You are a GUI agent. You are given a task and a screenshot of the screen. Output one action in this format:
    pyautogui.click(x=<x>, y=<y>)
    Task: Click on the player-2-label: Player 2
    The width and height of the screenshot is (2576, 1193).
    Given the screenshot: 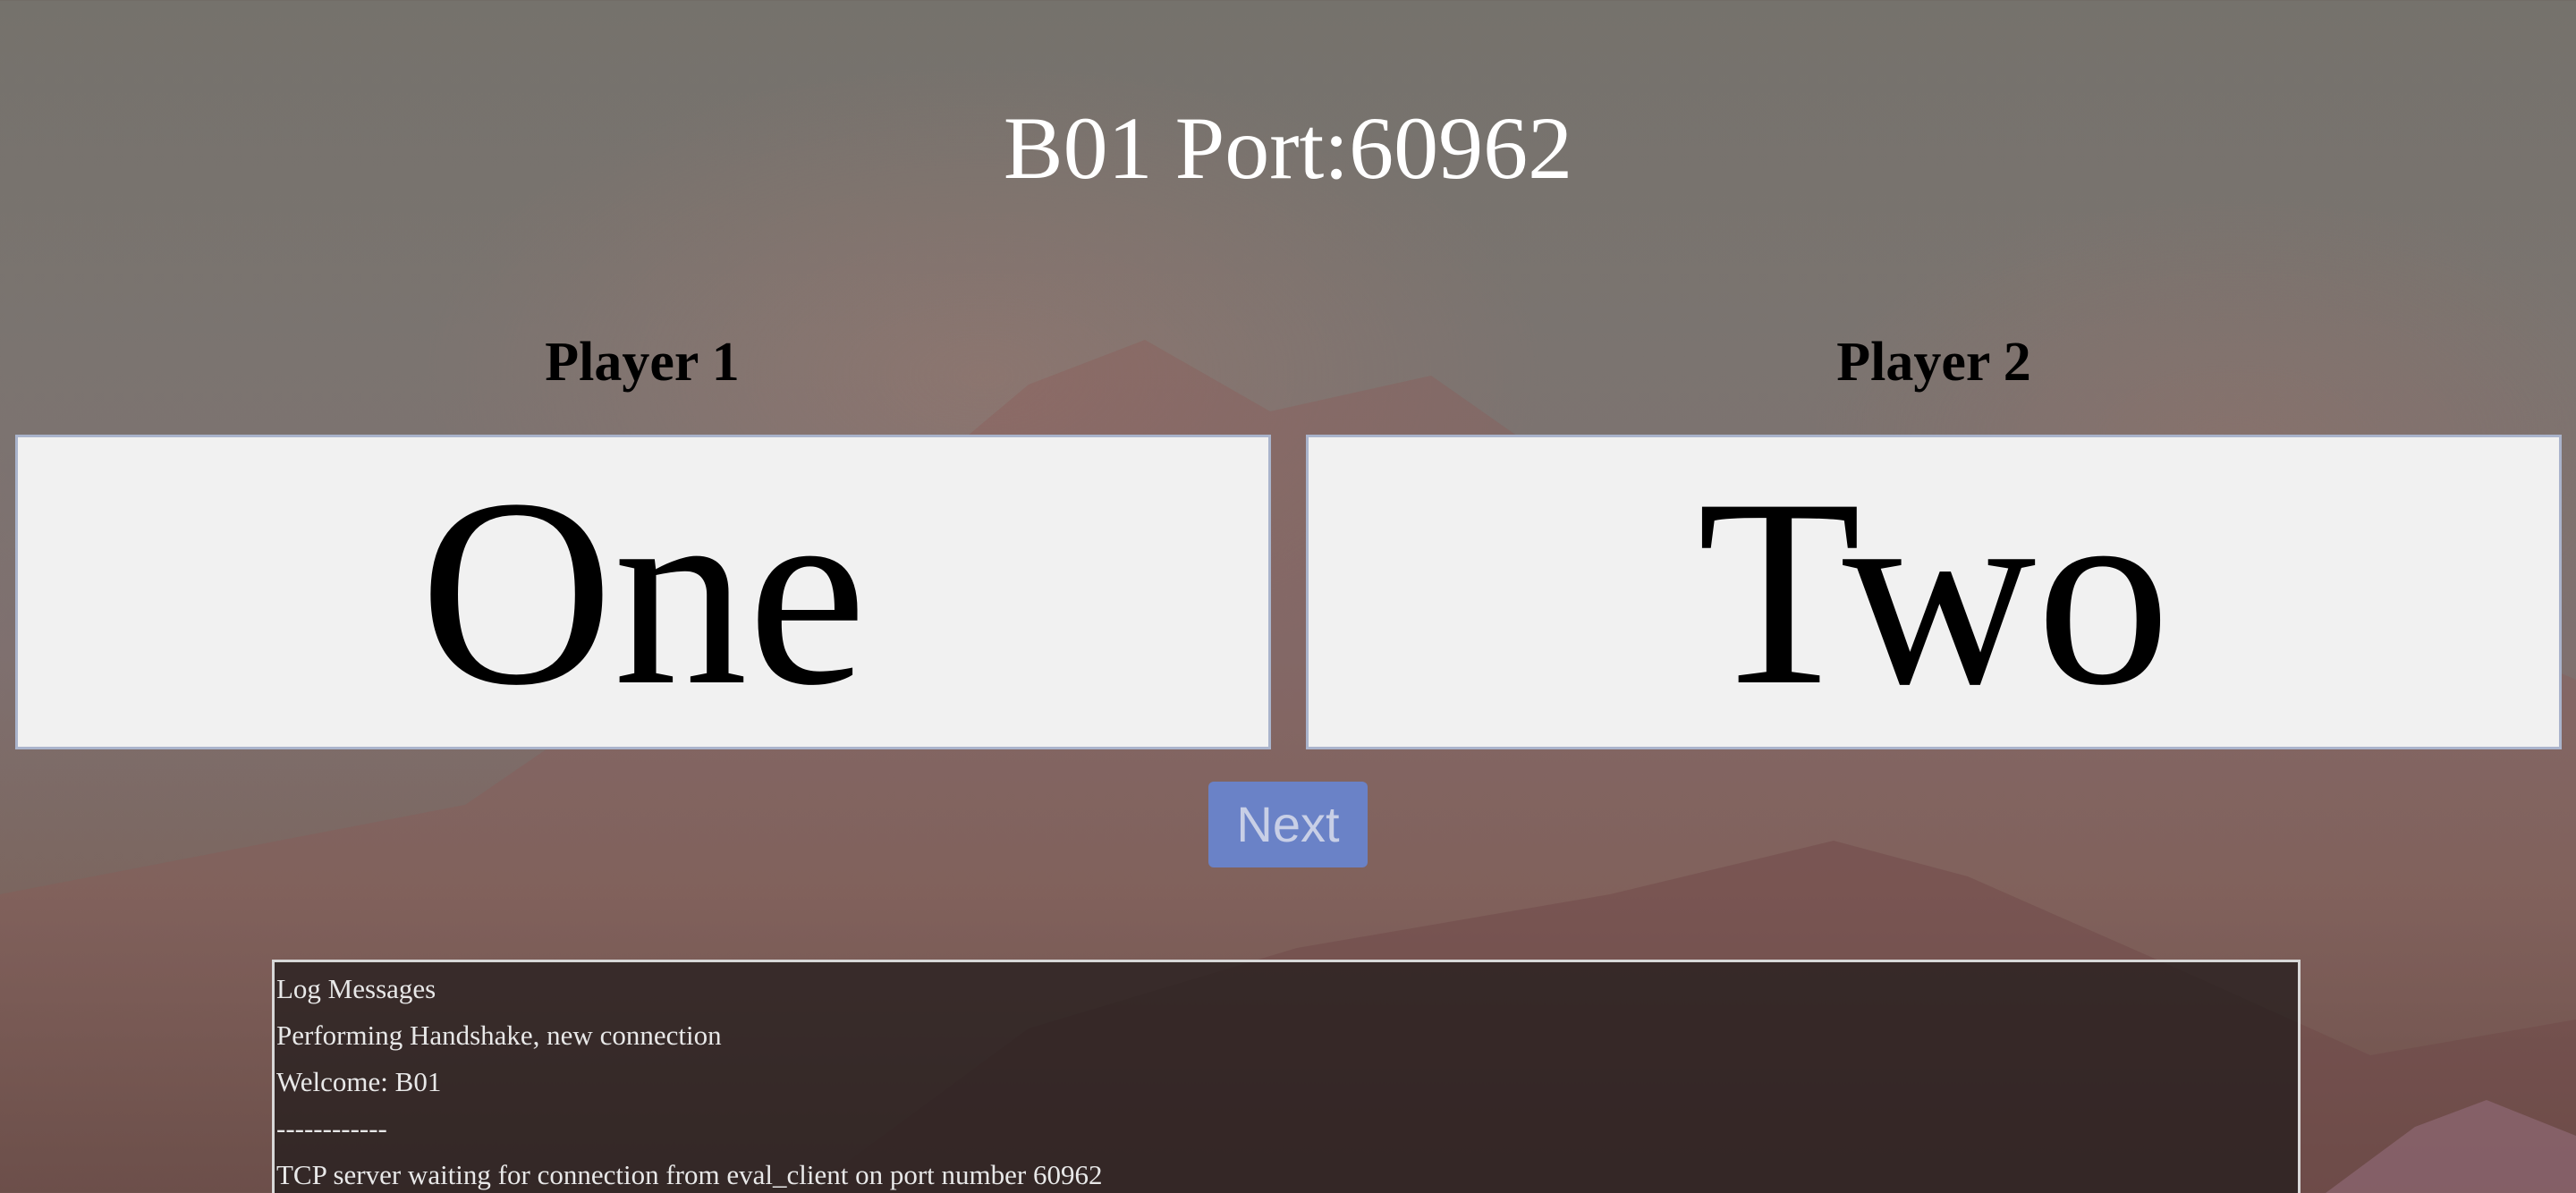 What is the action you would take?
    pyautogui.click(x=1933, y=362)
    